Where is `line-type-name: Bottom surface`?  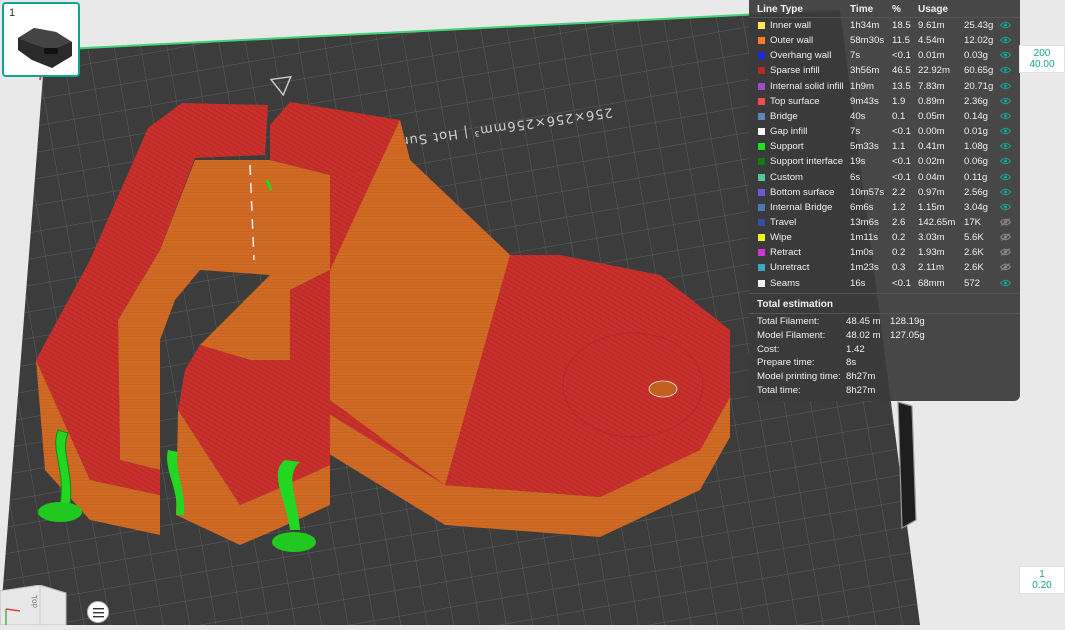
line-type-name: Bottom surface is located at coordinates (802, 192).